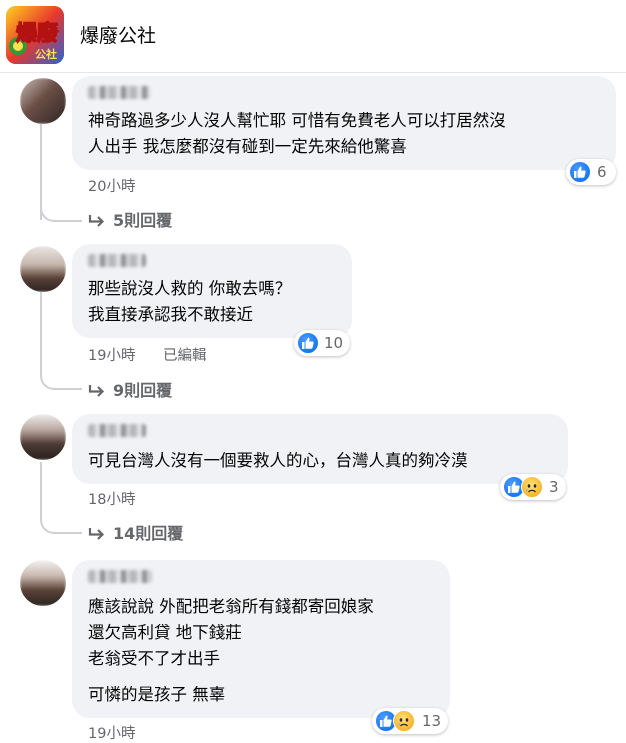 The width and height of the screenshot is (626, 743). What do you see at coordinates (170, 314) in the screenshot?
I see `comment-text: 我直接承認我不敢接近` at bounding box center [170, 314].